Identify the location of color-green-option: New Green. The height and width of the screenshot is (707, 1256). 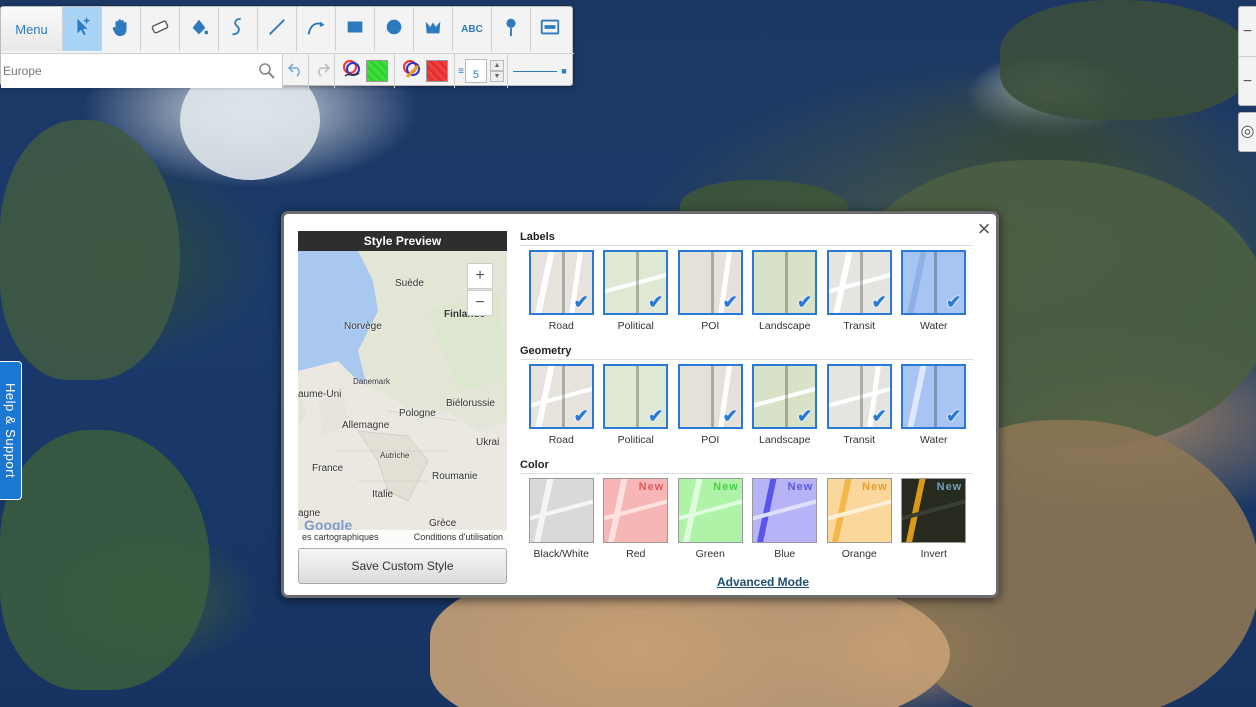
(710, 519).